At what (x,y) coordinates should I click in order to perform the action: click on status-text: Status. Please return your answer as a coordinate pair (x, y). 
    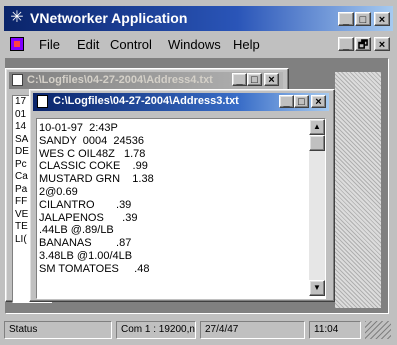
    Looking at the image, I should click on (58, 330).